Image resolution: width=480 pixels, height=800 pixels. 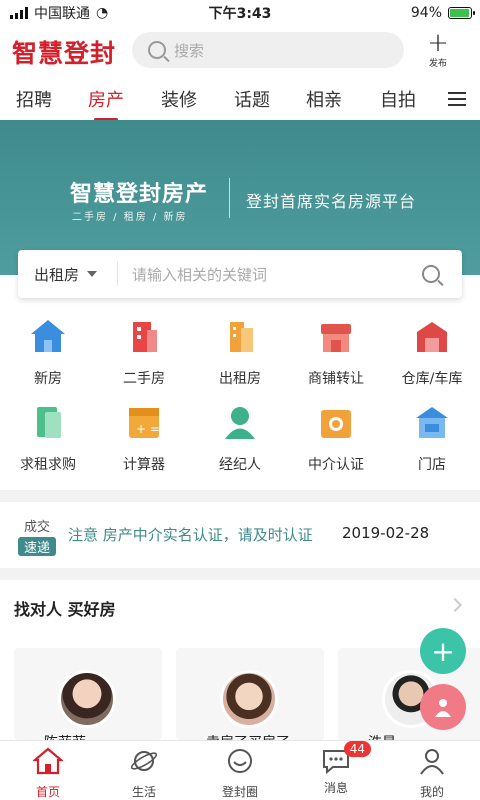 I want to click on category-certification: 中介认证, so click(x=336, y=439).